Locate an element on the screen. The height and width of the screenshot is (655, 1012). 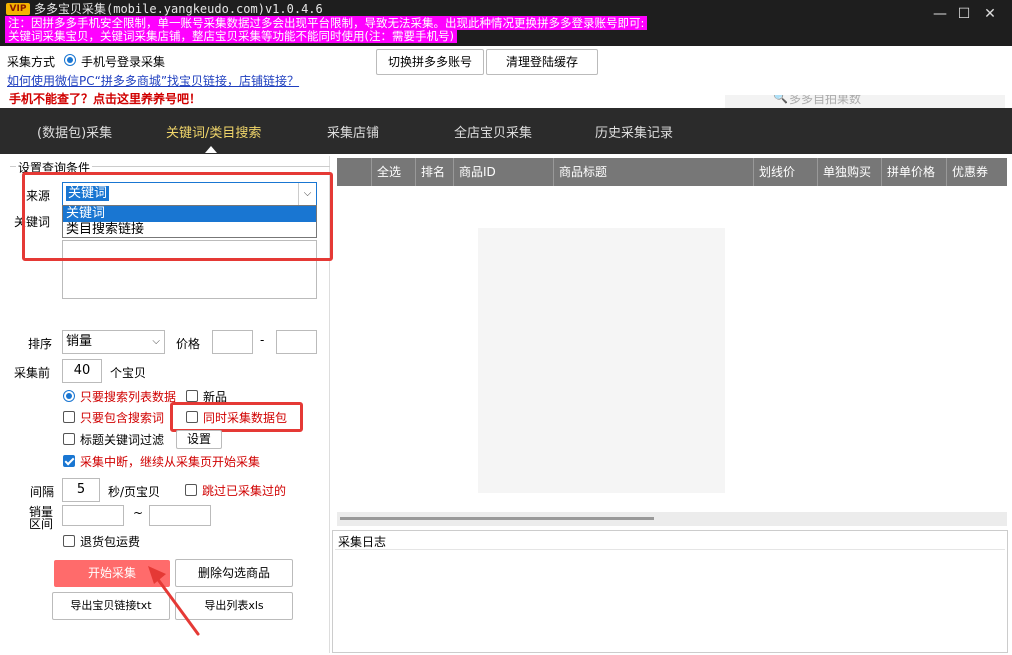
tab-packet-collect: (数据包)采集 is located at coordinates (74, 131).